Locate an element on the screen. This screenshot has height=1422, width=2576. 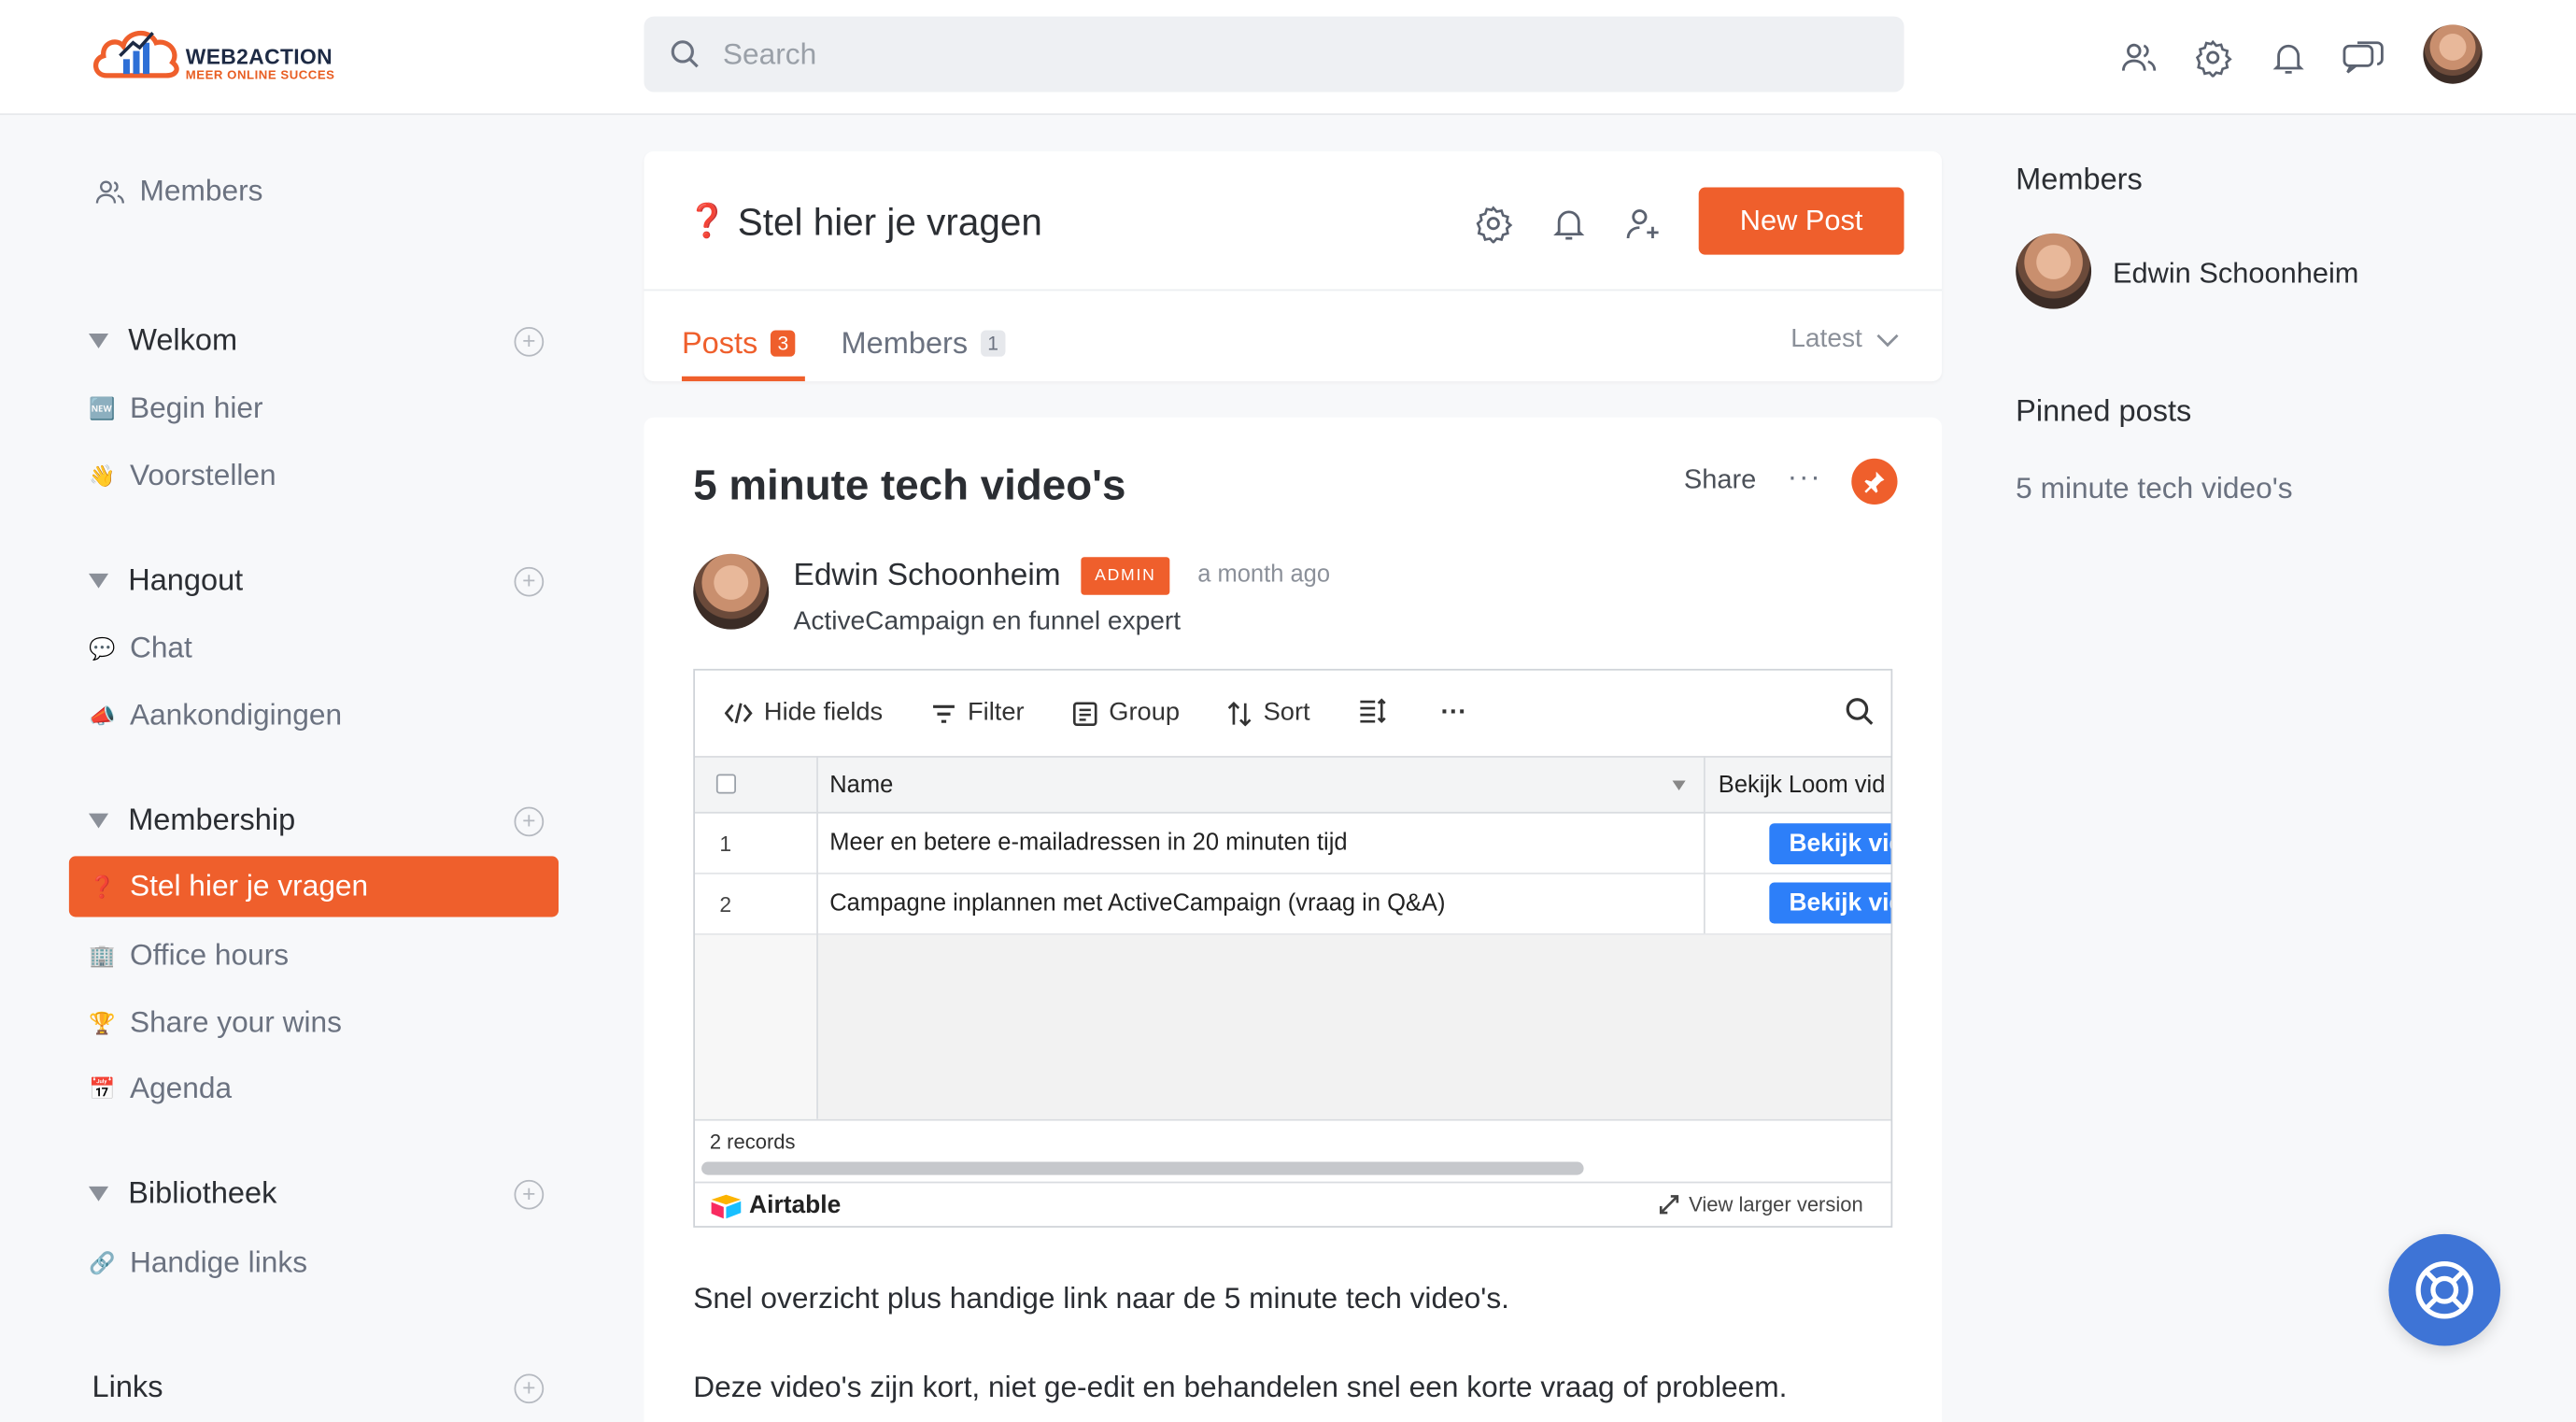
space-header-card is located at coordinates (1293, 266).